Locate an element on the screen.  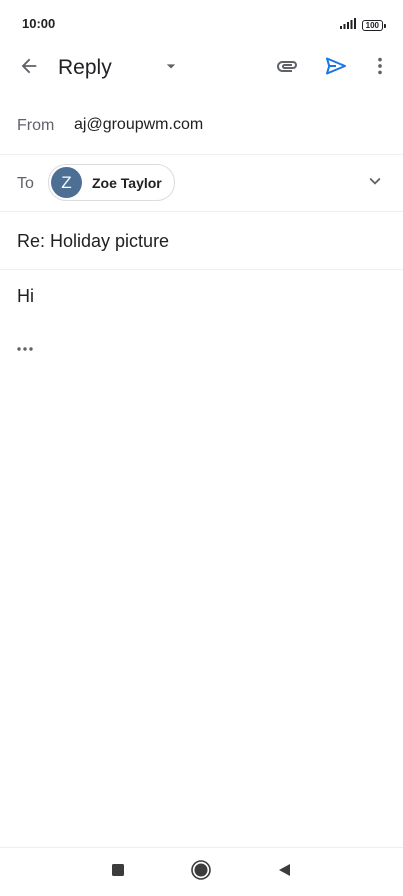
more-horiz-icon is located at coordinates (25, 348).